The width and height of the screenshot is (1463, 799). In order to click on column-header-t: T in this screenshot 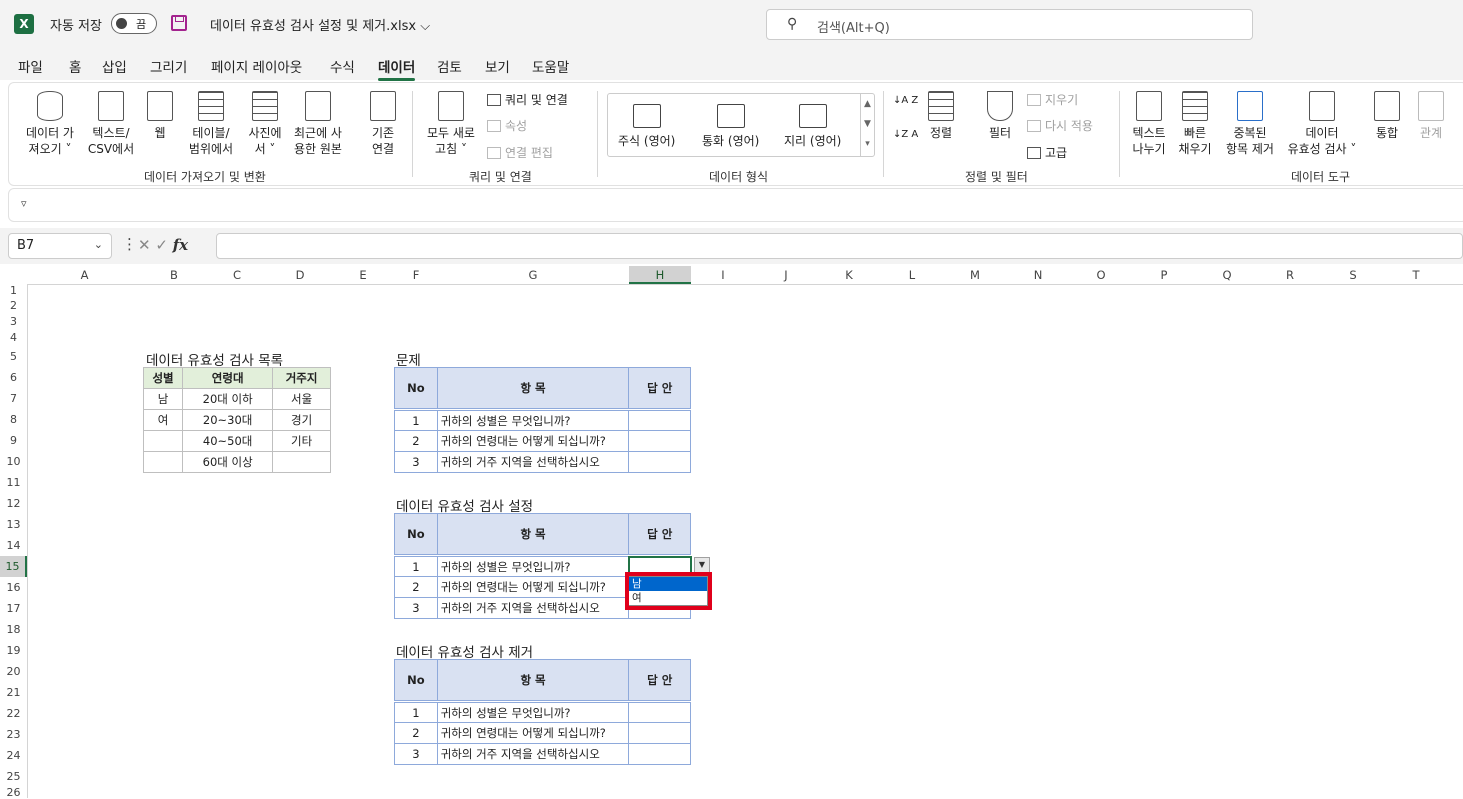, I will do `click(1416, 275)`.